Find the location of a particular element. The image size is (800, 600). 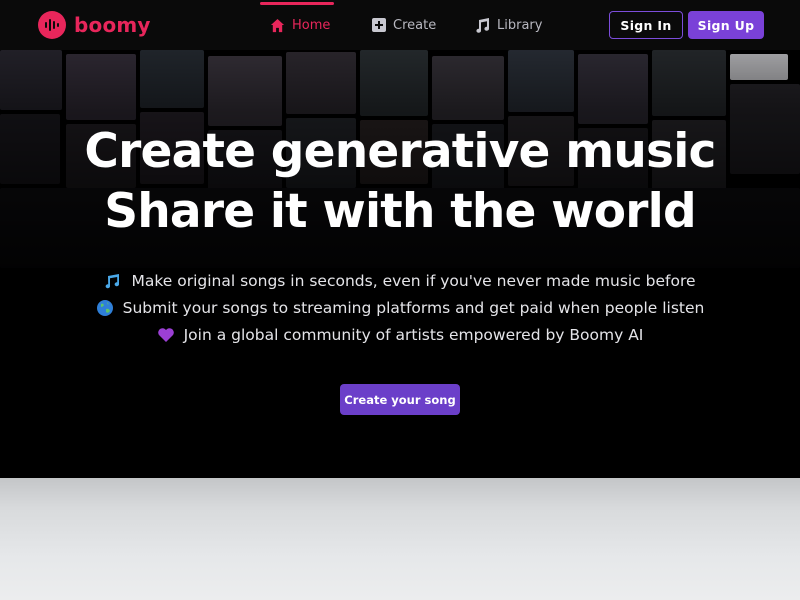

music-notes-emoji-icon is located at coordinates (113, 281).